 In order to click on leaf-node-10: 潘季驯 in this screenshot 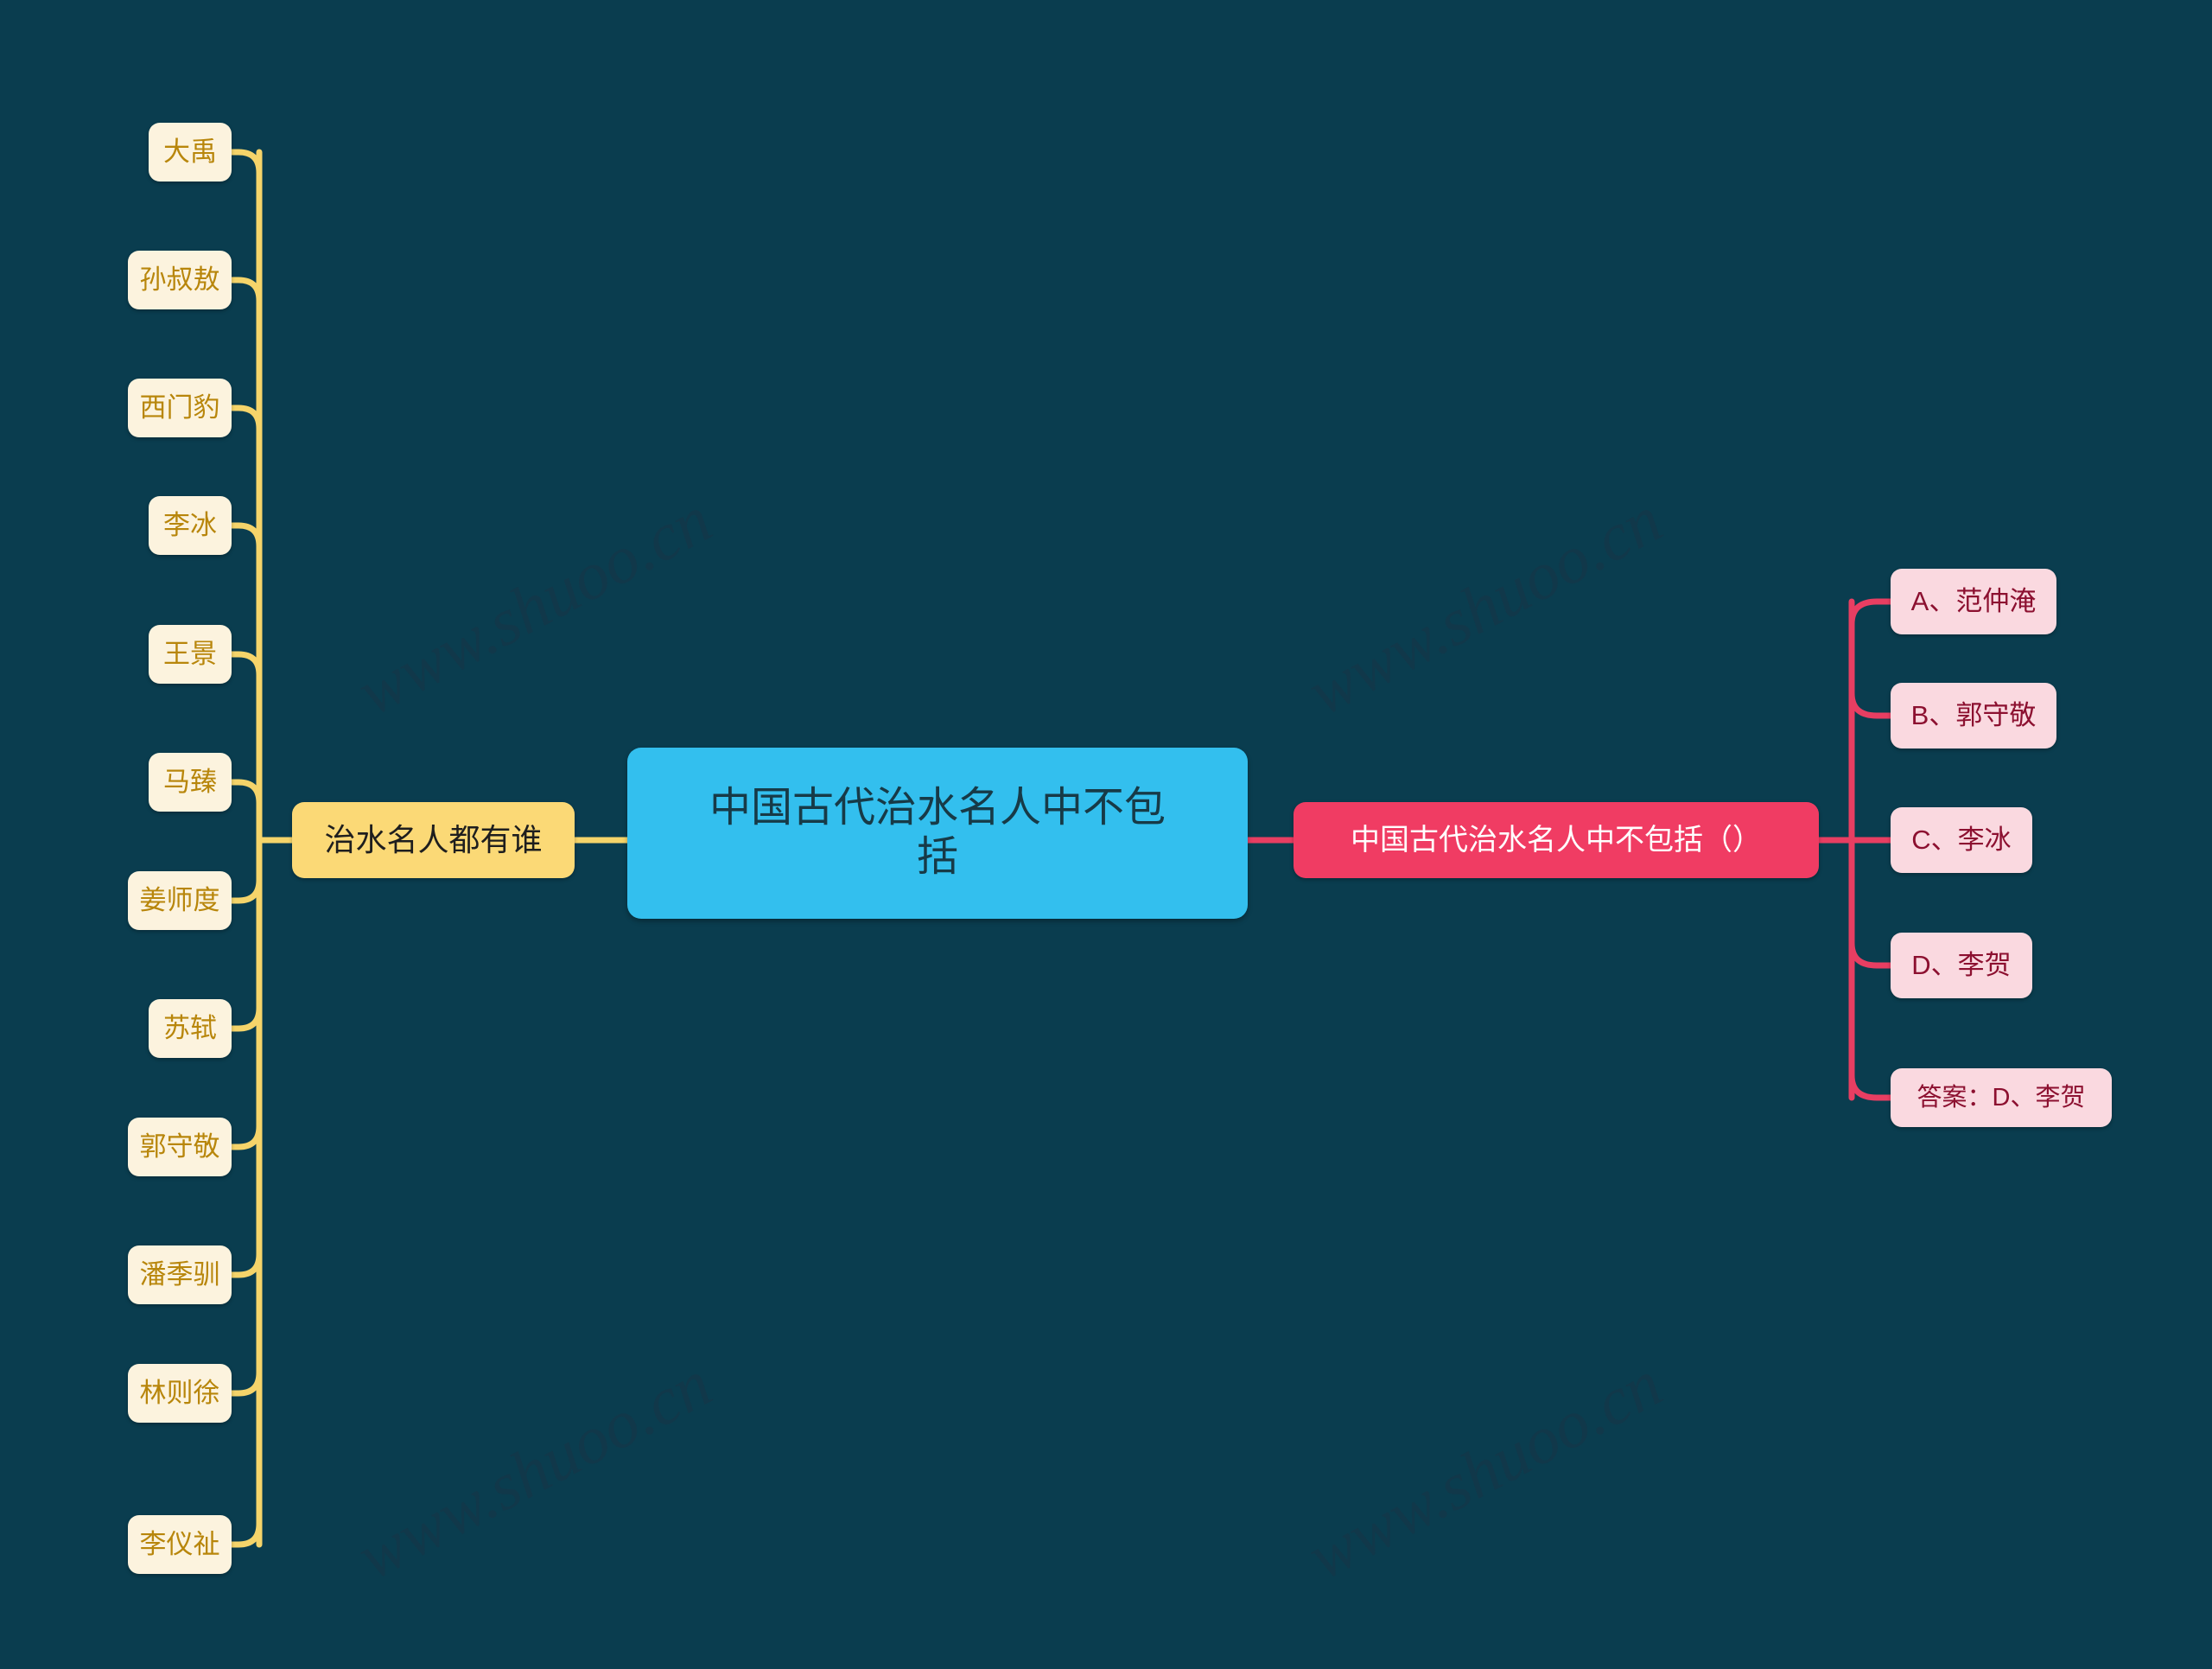, I will do `click(180, 1274)`.